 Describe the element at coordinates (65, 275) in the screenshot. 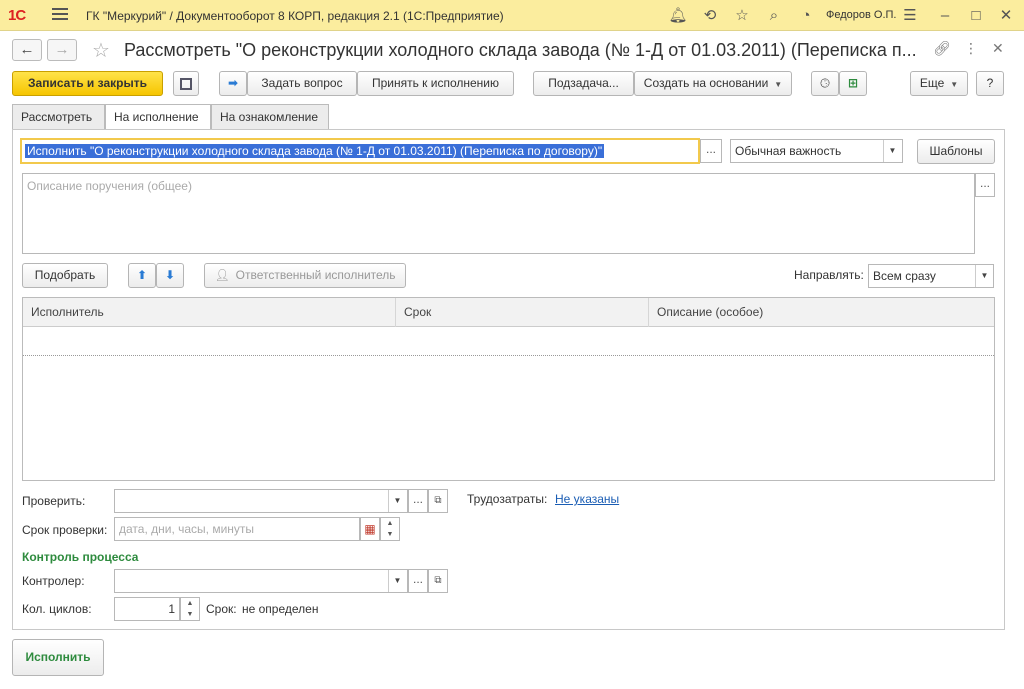

I see `pick-button: Подобрать` at that location.